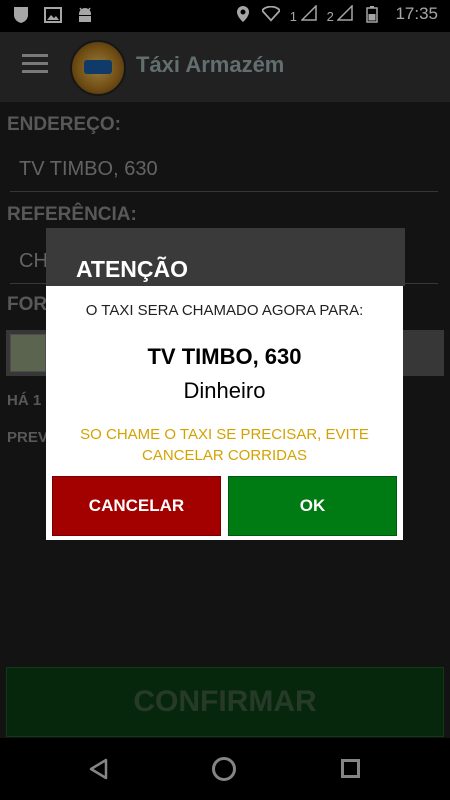 The width and height of the screenshot is (450, 800). I want to click on time-label: HÁ 1, so click(24, 400).